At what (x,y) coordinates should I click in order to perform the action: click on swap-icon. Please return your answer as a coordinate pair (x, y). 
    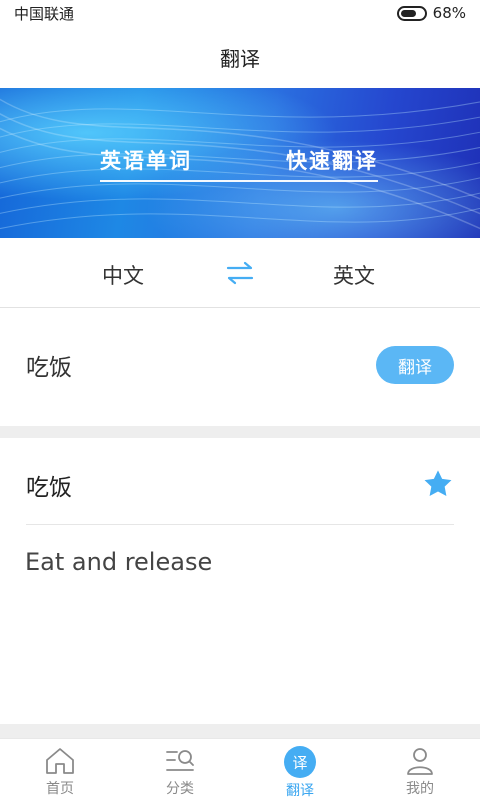
    Looking at the image, I should click on (240, 273).